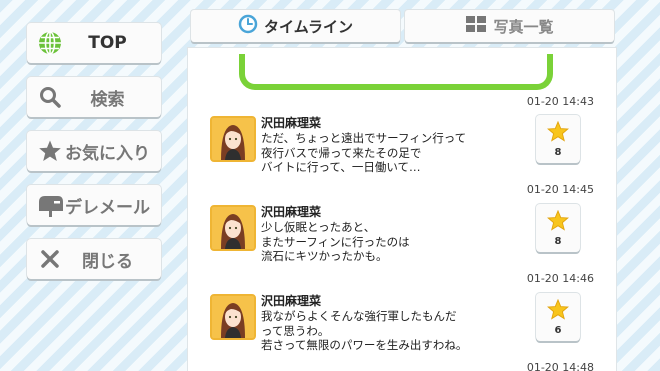  What do you see at coordinates (558, 330) in the screenshot?
I see `like-count: 6` at bounding box center [558, 330].